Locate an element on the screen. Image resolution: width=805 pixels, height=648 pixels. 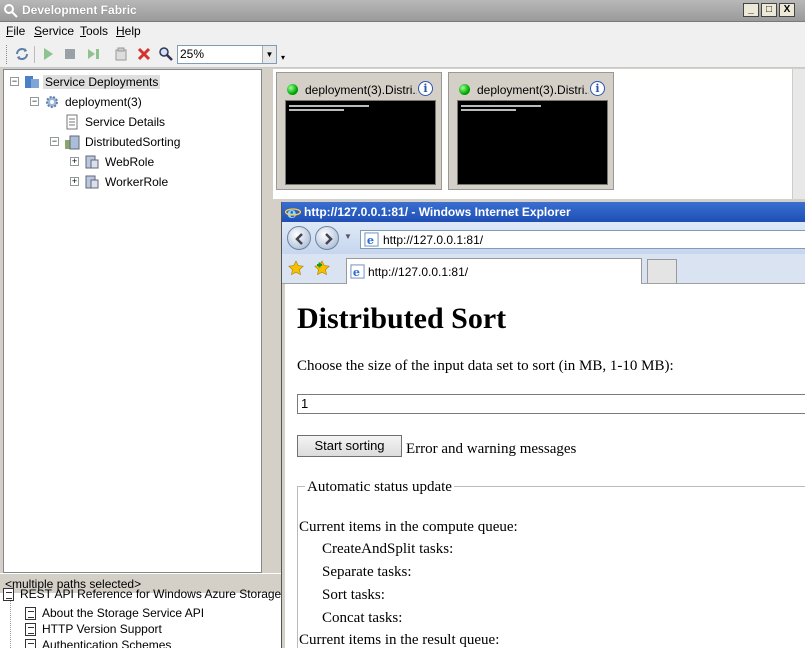
tree-node-workerrole: + WorkerRole is located at coordinates (160, 182).